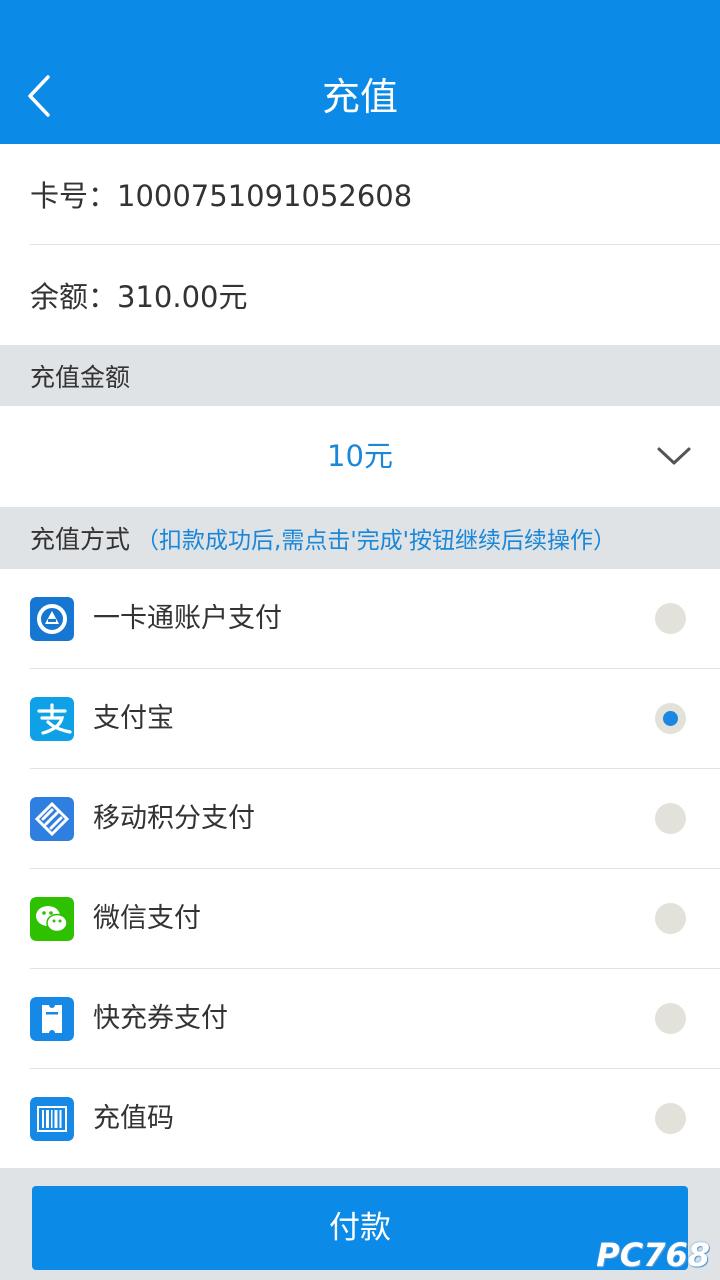 The width and height of the screenshot is (720, 1280). What do you see at coordinates (360, 819) in the screenshot?
I see `payment-option-mobile-points: 移动积分支付` at bounding box center [360, 819].